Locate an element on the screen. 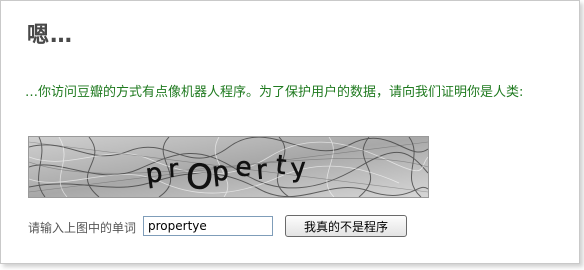  svg-text: e is located at coordinates (244, 167).